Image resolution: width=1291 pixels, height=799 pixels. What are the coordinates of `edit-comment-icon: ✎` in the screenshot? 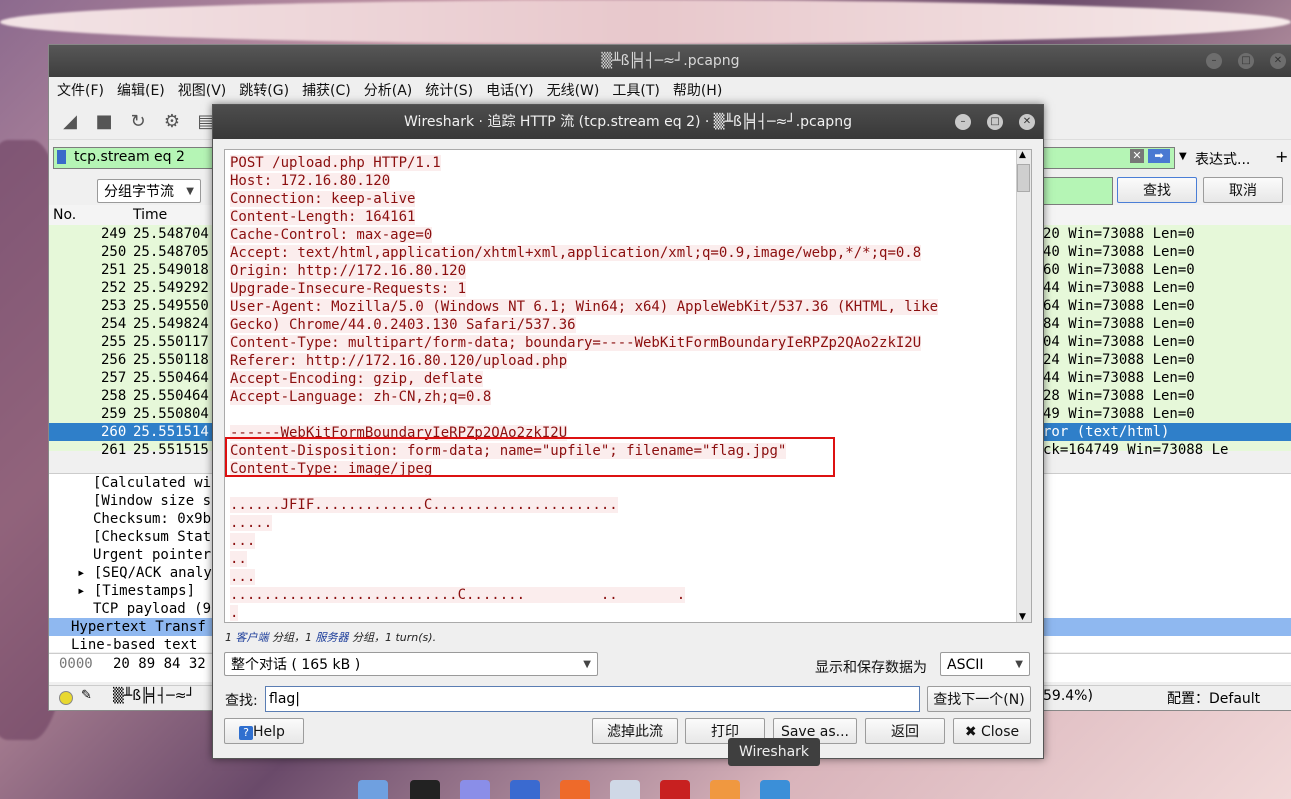 It's located at (86, 695).